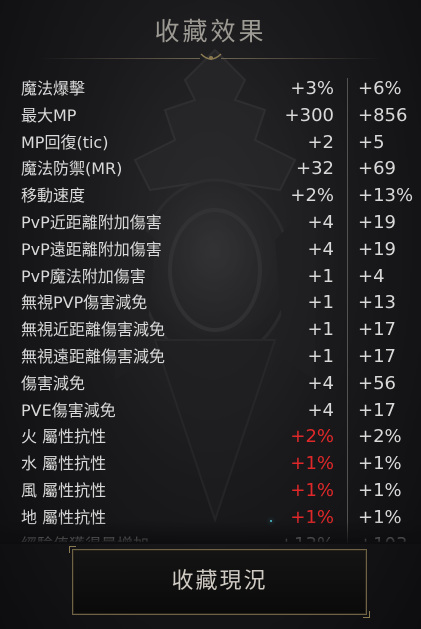 The image size is (421, 629). What do you see at coordinates (210, 89) in the screenshot?
I see `stat-row: 魔法爆擊 +3% +6%` at bounding box center [210, 89].